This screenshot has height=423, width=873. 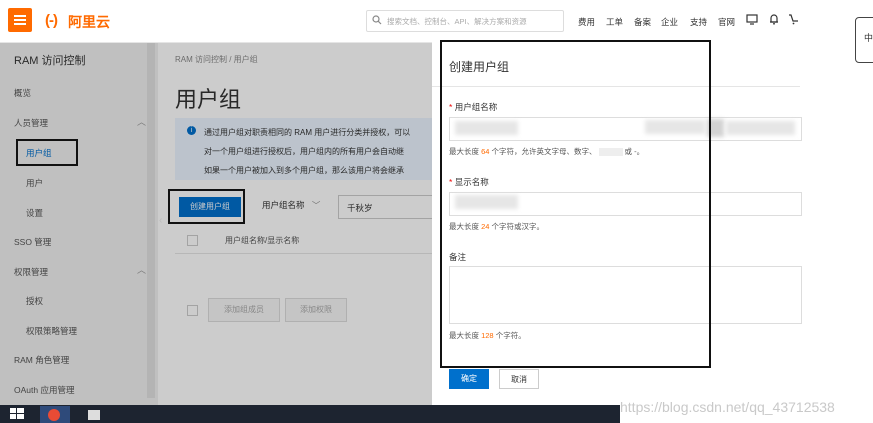 What do you see at coordinates (614, 22) in the screenshot?
I see `nav-tickets: 工单` at bounding box center [614, 22].